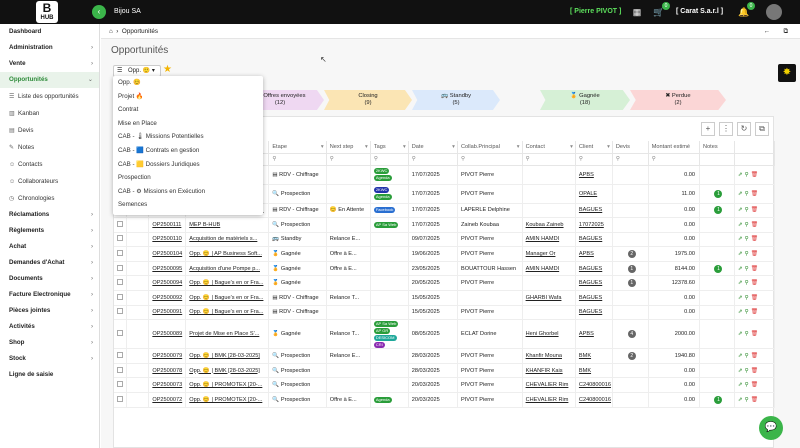 Image resolution: width=800 pixels, height=448 pixels. I want to click on sidebar-subitem: ✎ Notes, so click(49, 147).